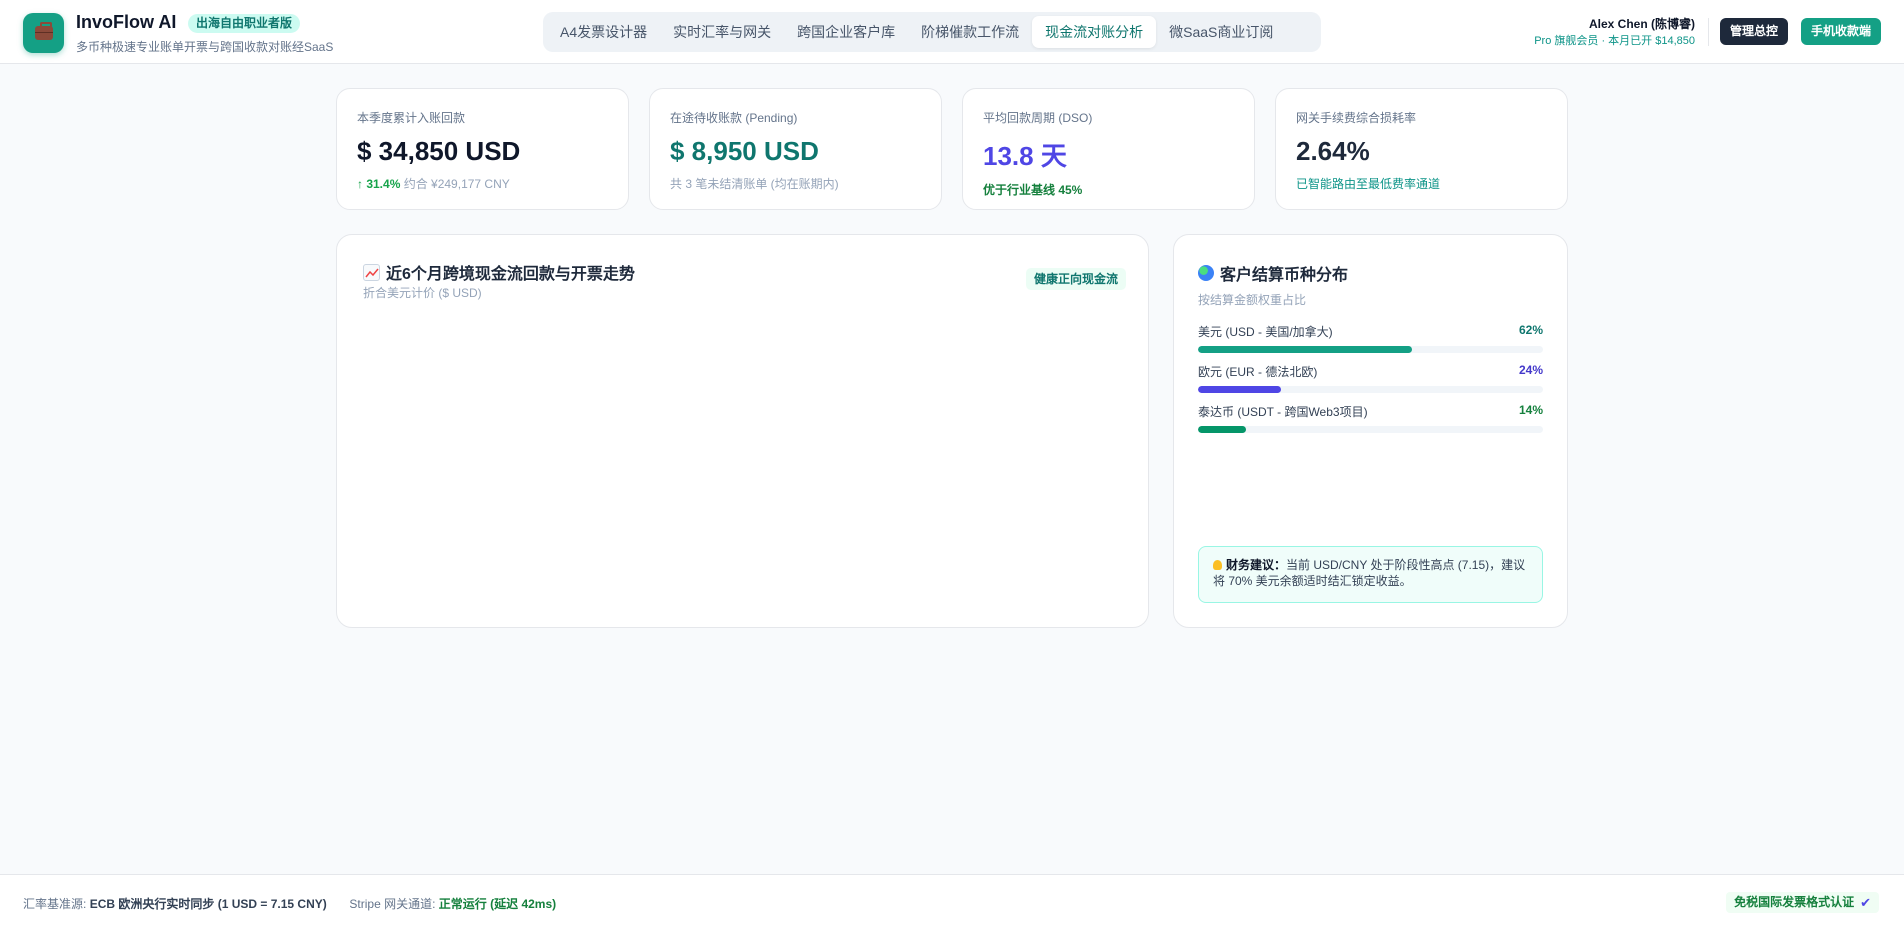  Describe the element at coordinates (1221, 32) in the screenshot. I see `tab-saas-subscription: 微SaaS商业订阅` at that location.